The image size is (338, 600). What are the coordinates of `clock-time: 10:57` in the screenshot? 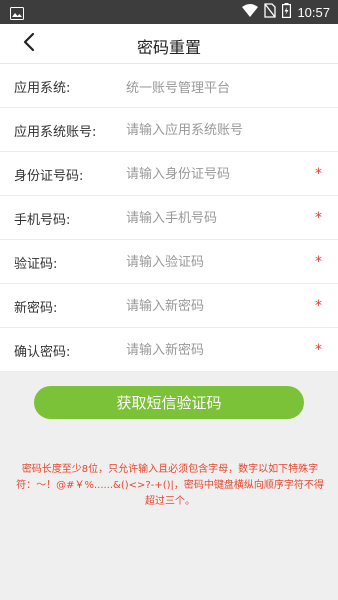 It's located at (313, 12).